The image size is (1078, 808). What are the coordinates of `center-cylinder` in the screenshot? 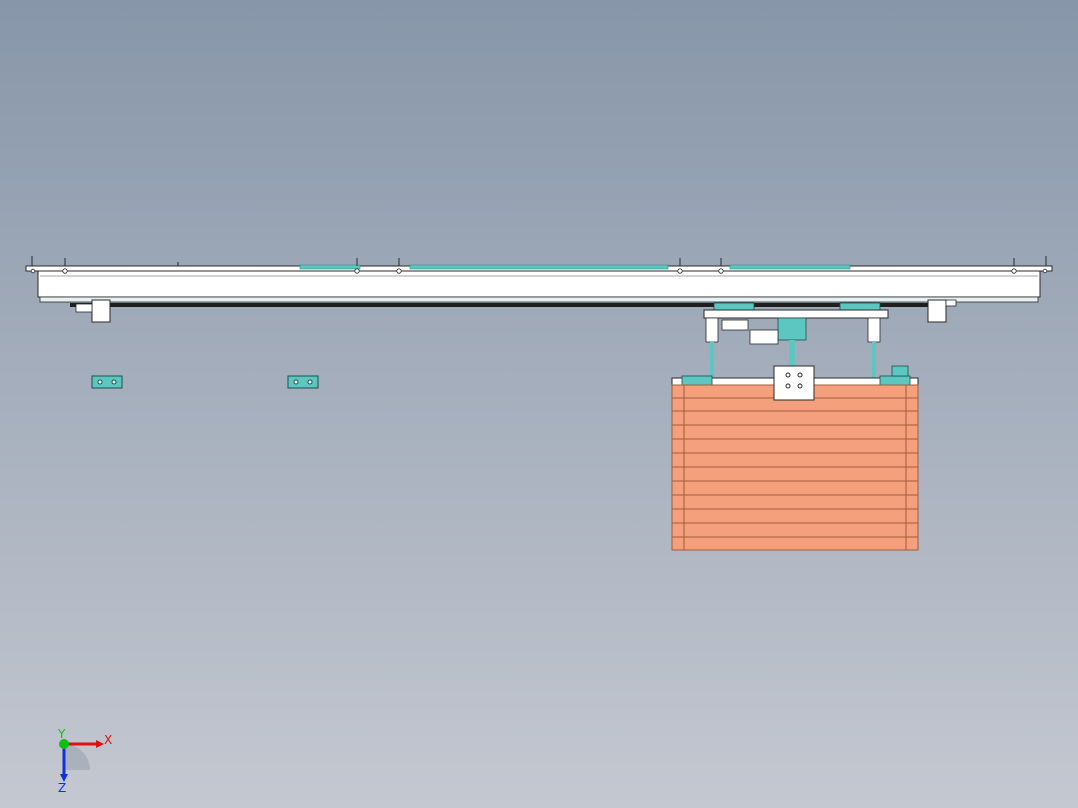 It's located at (792, 329).